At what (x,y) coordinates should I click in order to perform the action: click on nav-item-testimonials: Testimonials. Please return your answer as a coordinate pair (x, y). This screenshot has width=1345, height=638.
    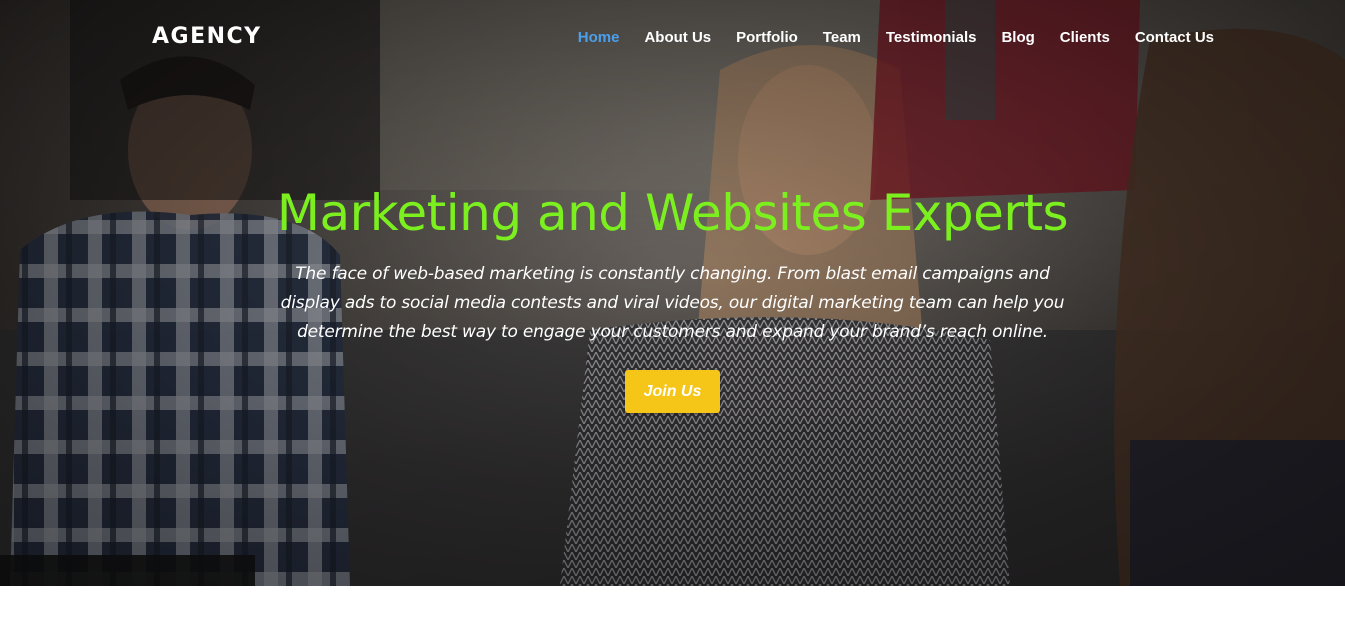
    Looking at the image, I should click on (931, 38).